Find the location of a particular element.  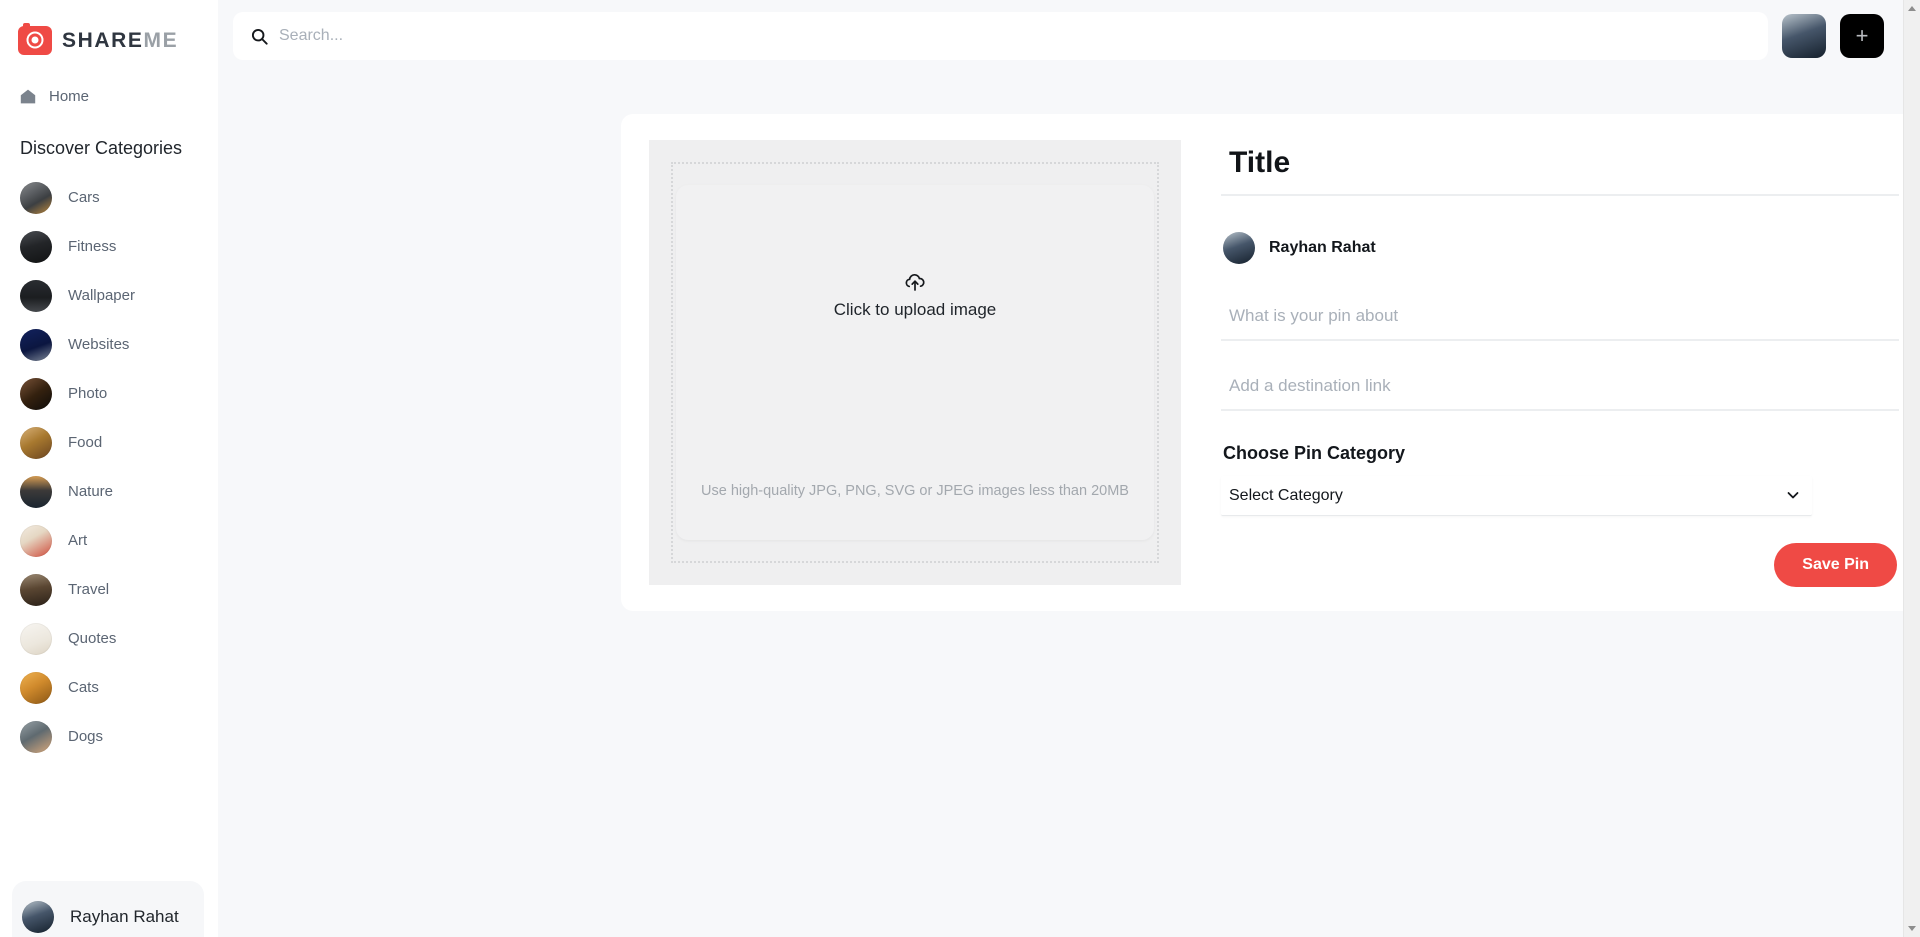

category-label: Art is located at coordinates (78, 540).